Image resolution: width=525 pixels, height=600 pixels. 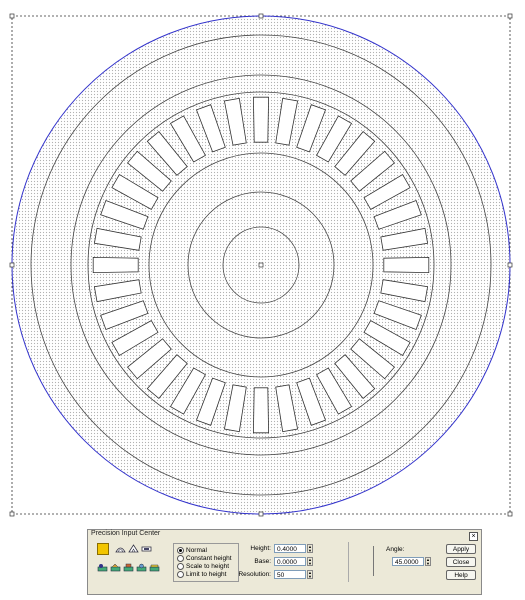 I want to click on angle-spinner: ▲ ▼, so click(x=428, y=561).